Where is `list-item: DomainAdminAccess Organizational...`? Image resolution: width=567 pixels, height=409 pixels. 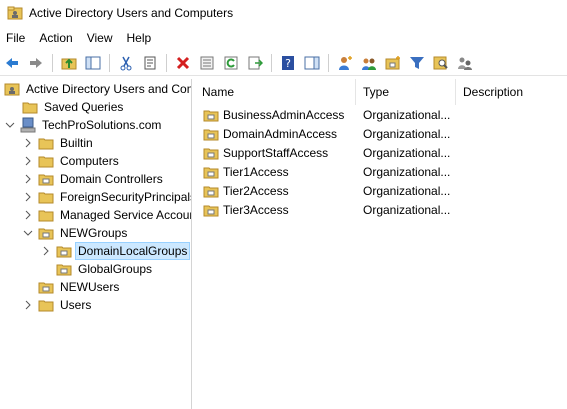
list-item: DomainAdminAccess Organizational... is located at coordinates (325, 133).